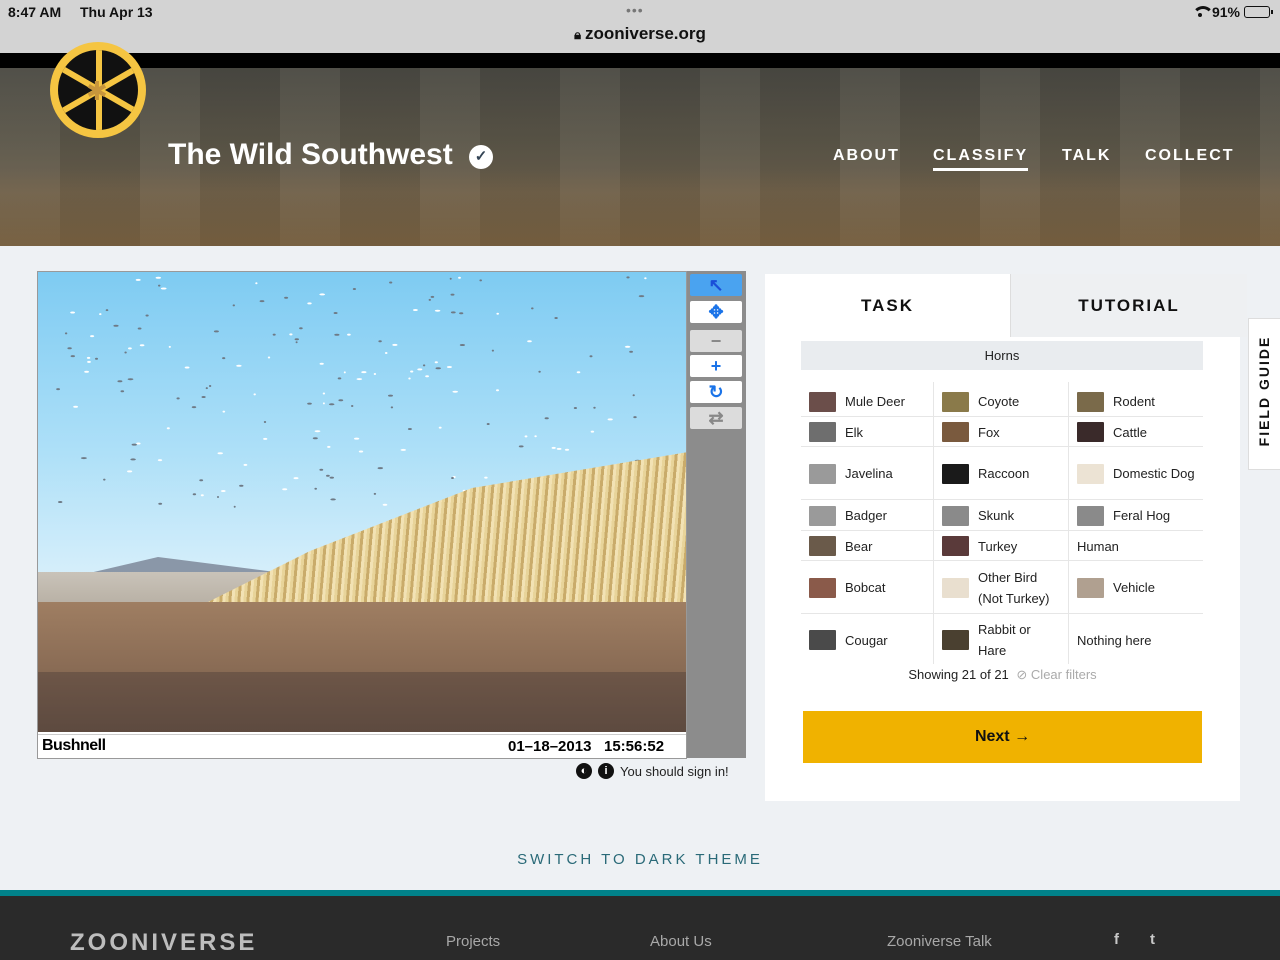 Image resolution: width=1280 pixels, height=960 pixels. I want to click on footer-link-talk: Zooniverse Talk, so click(939, 941).